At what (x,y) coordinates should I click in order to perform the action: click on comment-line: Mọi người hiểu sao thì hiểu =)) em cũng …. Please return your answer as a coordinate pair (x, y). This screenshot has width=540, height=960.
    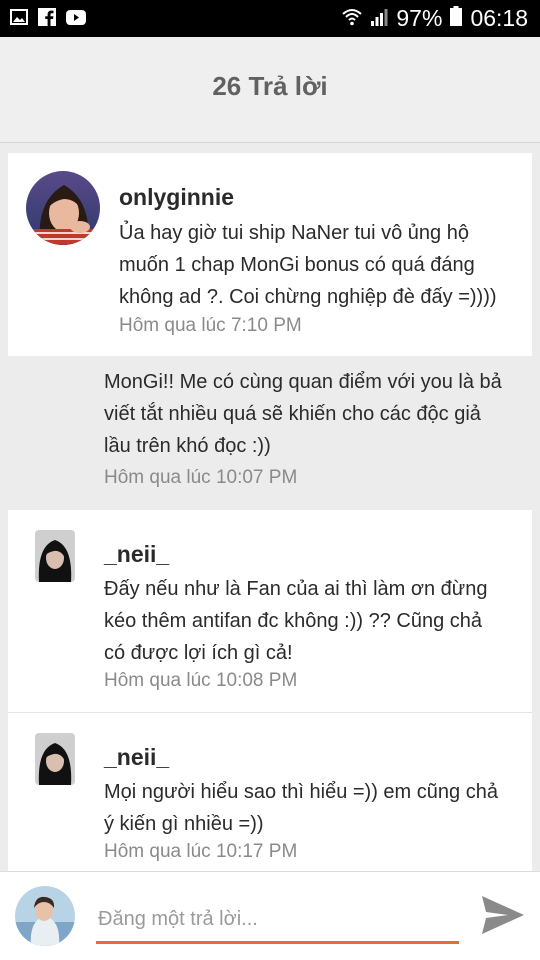
    Looking at the image, I should click on (301, 792).